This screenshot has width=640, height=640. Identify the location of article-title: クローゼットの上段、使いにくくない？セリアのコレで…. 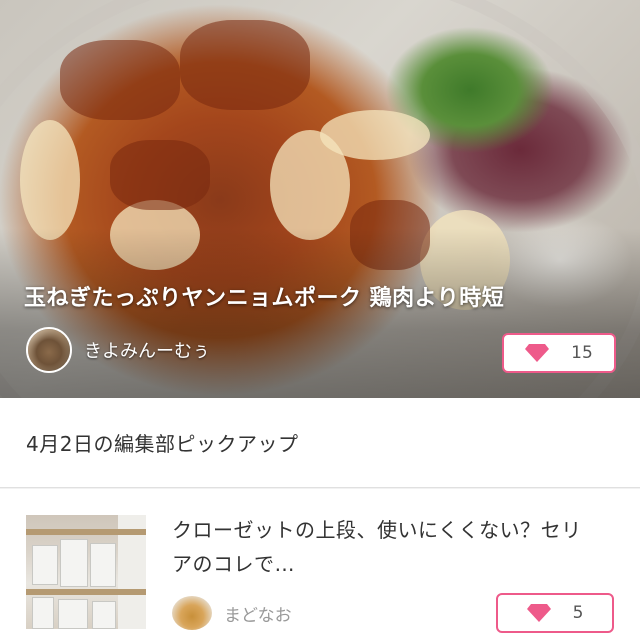
(387, 547).